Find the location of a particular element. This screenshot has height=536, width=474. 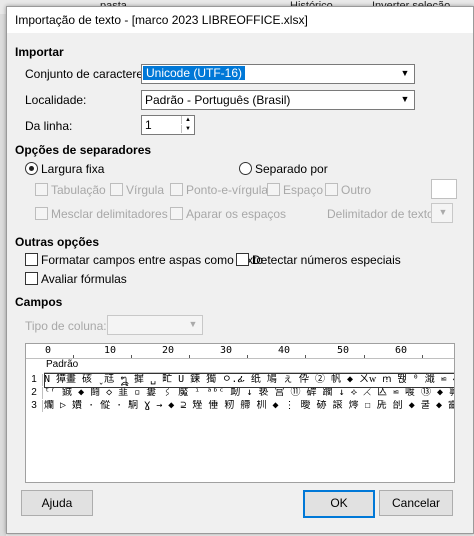

from-row-spinner: 1 ▲ ▼ is located at coordinates (168, 125).